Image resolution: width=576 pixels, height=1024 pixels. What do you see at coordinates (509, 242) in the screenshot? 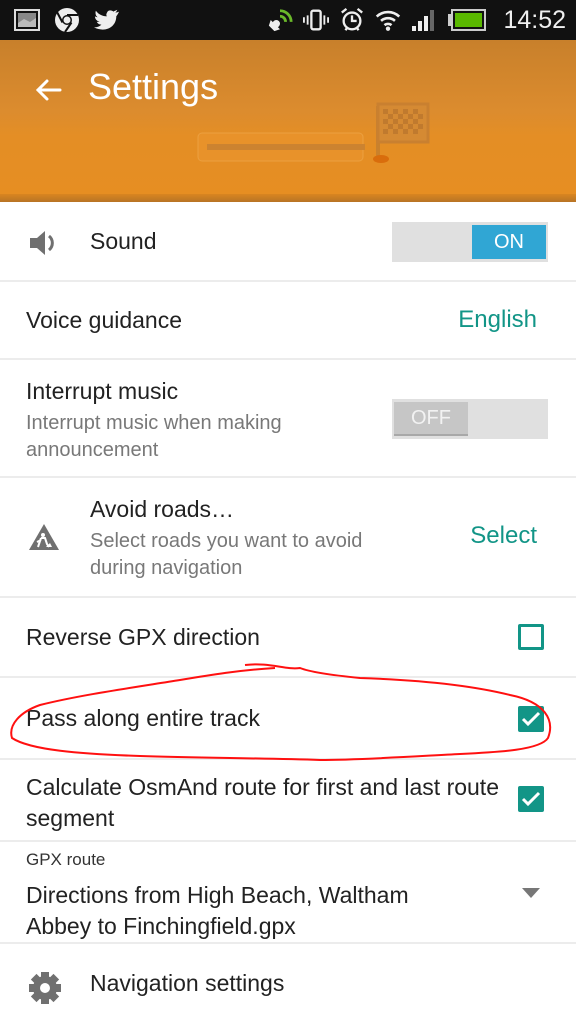
I see `toggle-knob: ON` at bounding box center [509, 242].